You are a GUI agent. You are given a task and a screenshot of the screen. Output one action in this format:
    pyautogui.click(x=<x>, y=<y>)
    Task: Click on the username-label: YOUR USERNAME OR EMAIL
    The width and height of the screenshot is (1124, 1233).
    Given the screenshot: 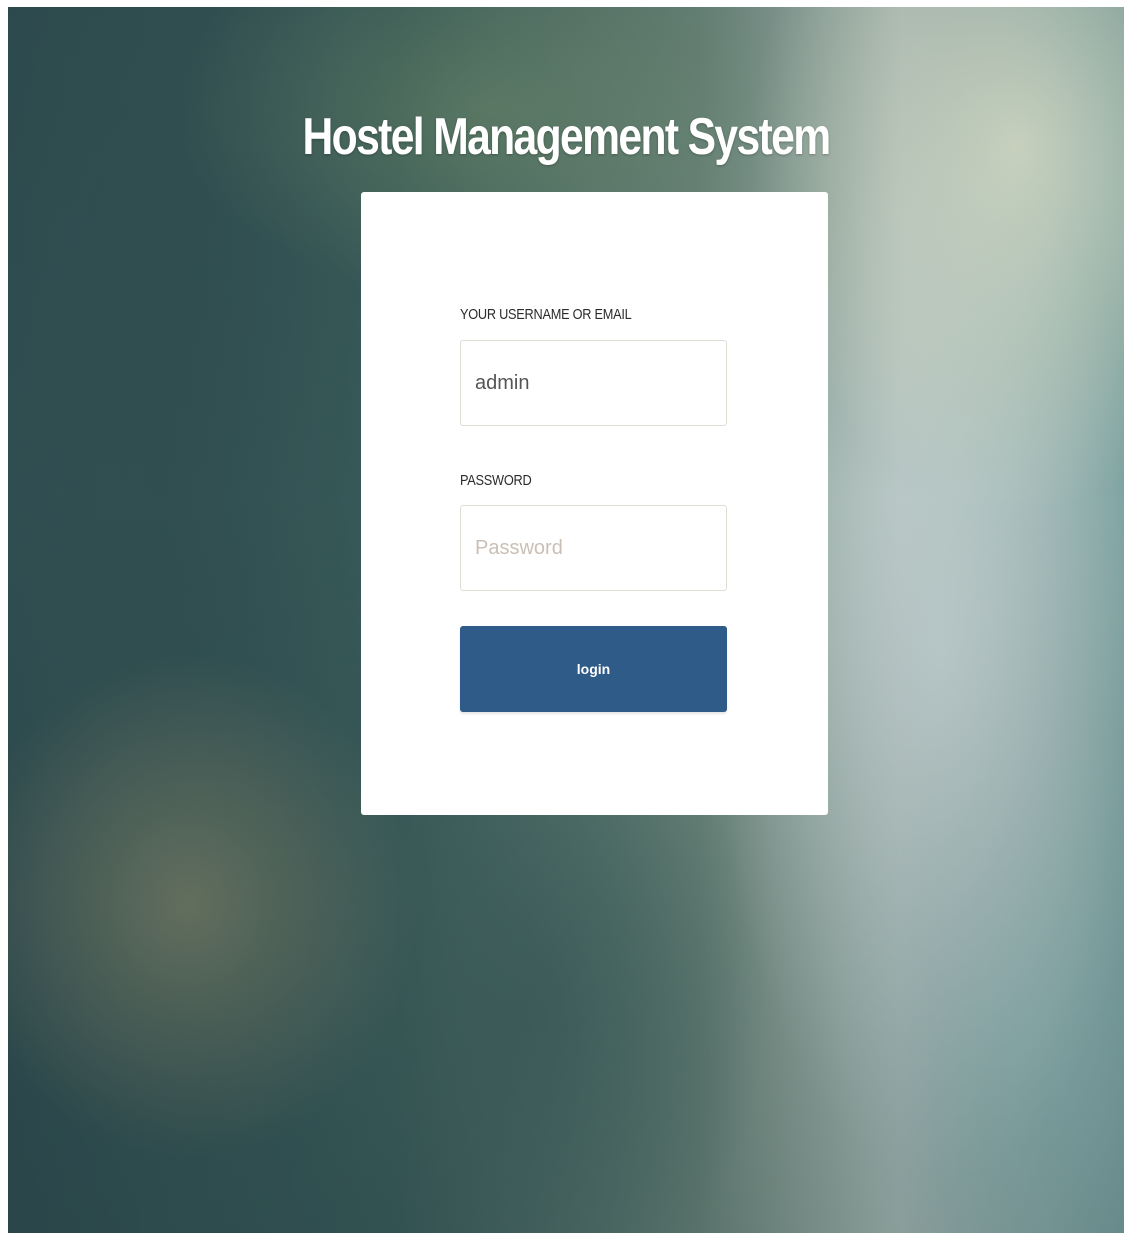 What is the action you would take?
    pyautogui.click(x=546, y=314)
    